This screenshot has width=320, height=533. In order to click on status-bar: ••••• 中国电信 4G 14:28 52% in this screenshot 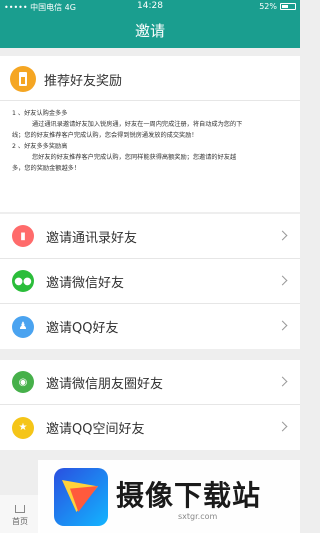, I will do `click(150, 7)`.